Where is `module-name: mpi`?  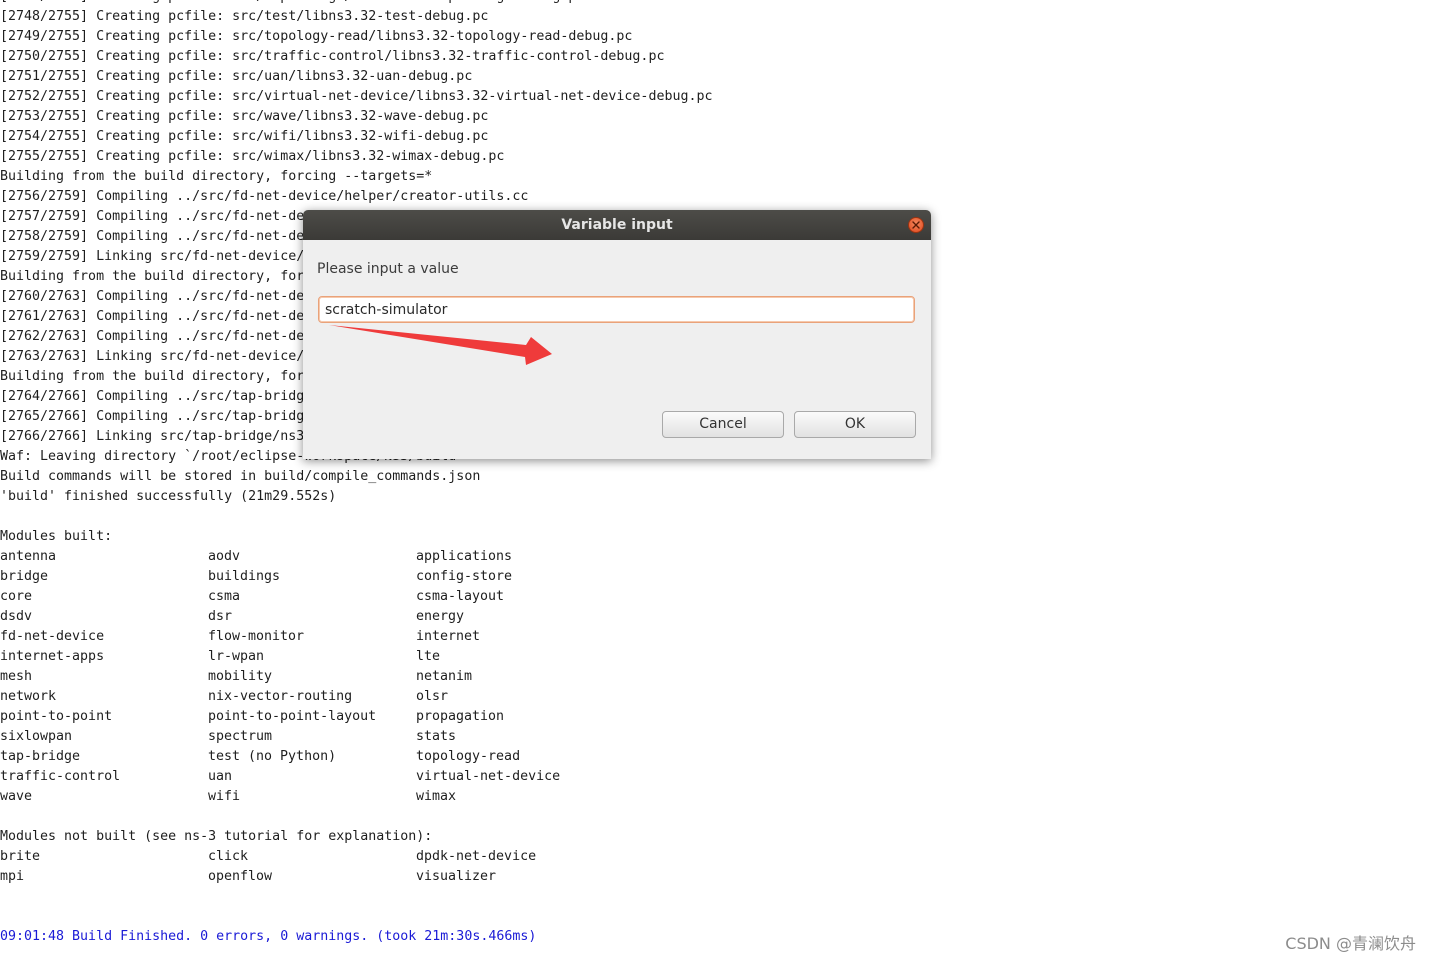
module-name: mpi is located at coordinates (12, 876).